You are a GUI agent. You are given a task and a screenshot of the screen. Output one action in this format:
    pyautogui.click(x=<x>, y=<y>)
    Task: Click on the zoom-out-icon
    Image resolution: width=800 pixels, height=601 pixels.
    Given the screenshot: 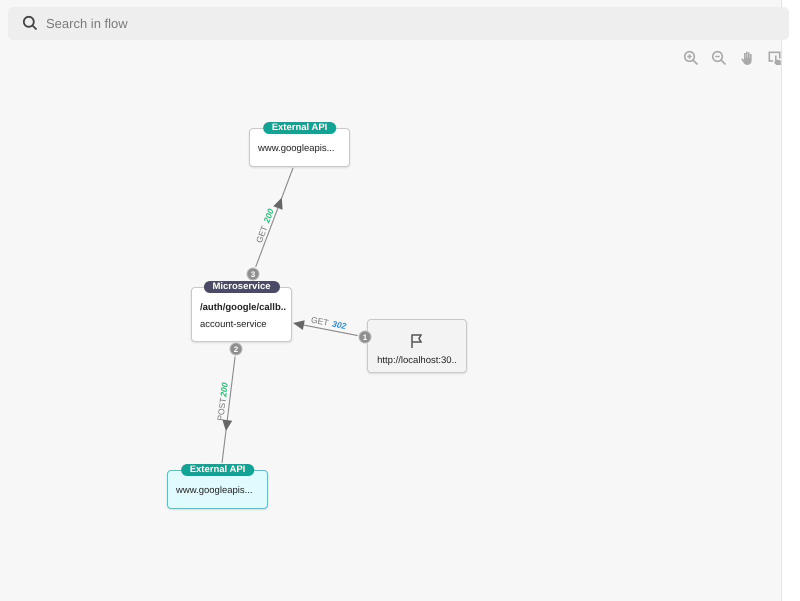 What is the action you would take?
    pyautogui.click(x=719, y=58)
    